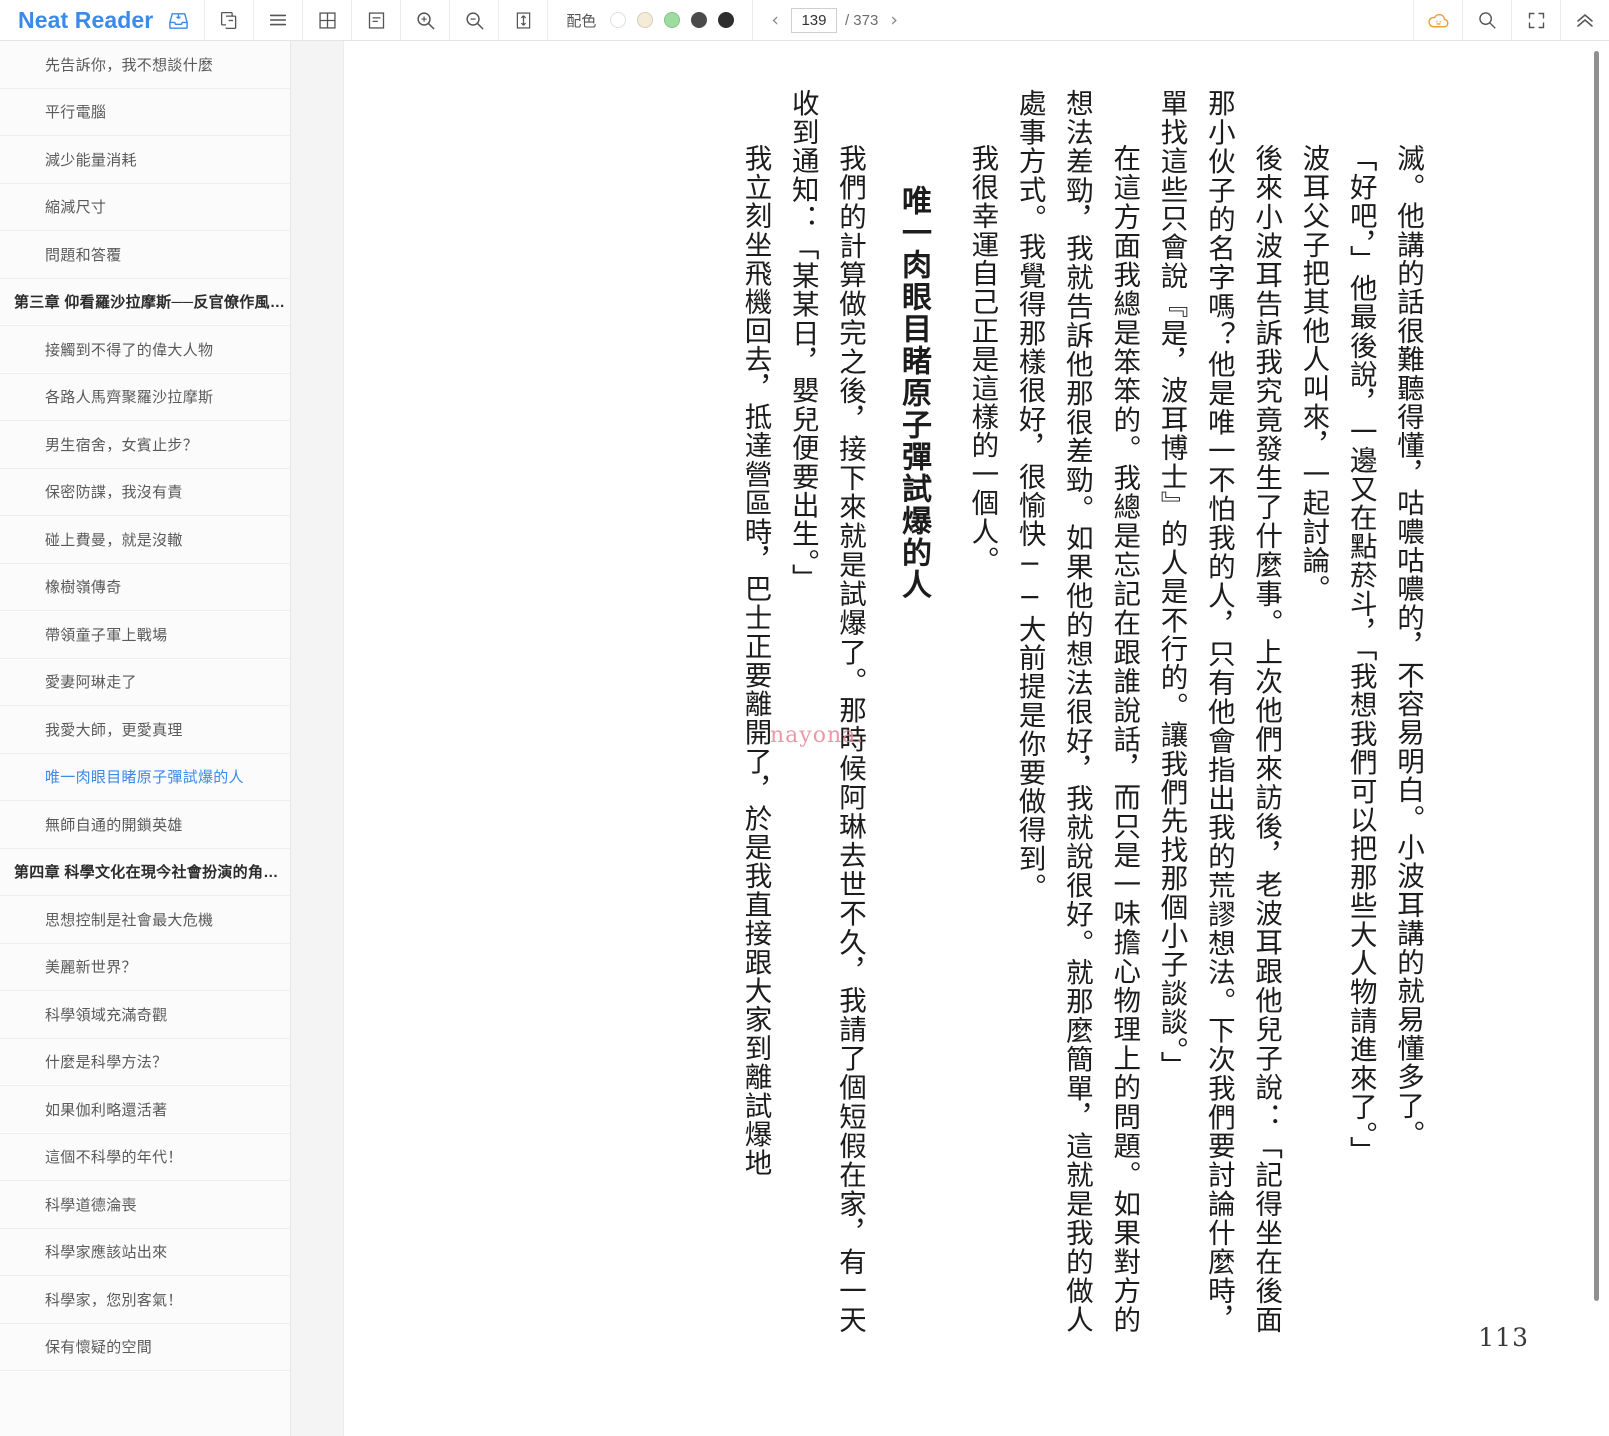 The height and width of the screenshot is (1436, 1609). I want to click on hamburger-icon, so click(278, 20).